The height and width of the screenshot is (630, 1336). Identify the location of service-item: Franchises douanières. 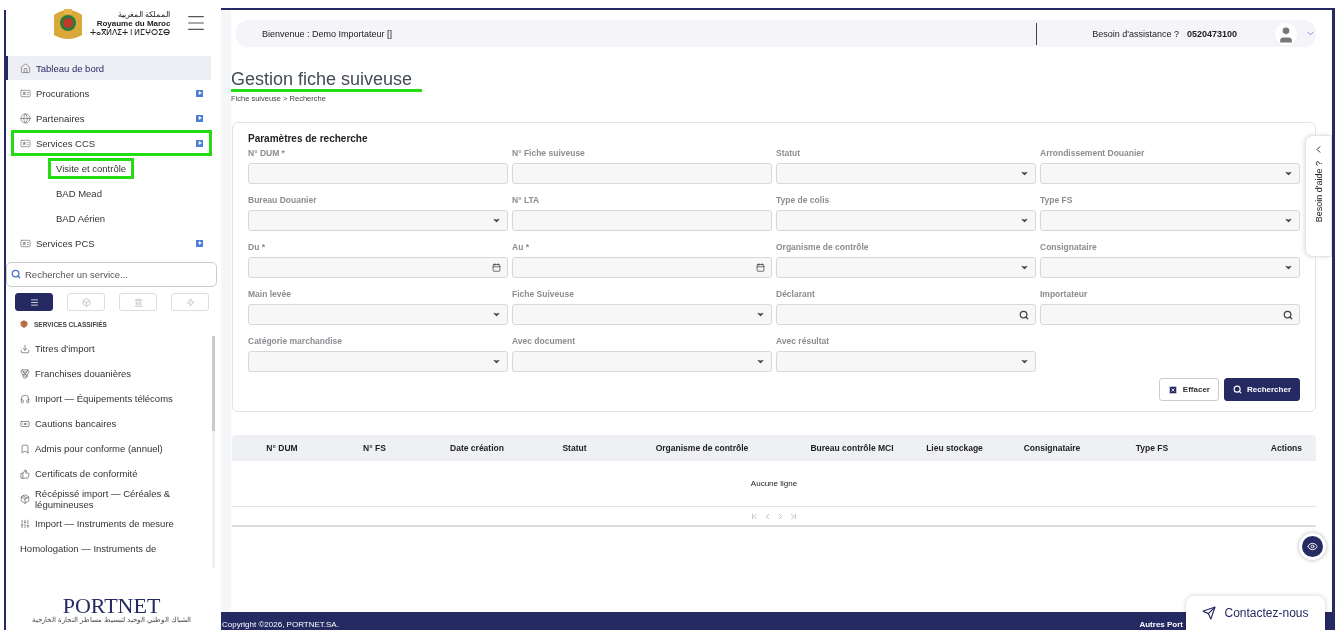
(116, 373).